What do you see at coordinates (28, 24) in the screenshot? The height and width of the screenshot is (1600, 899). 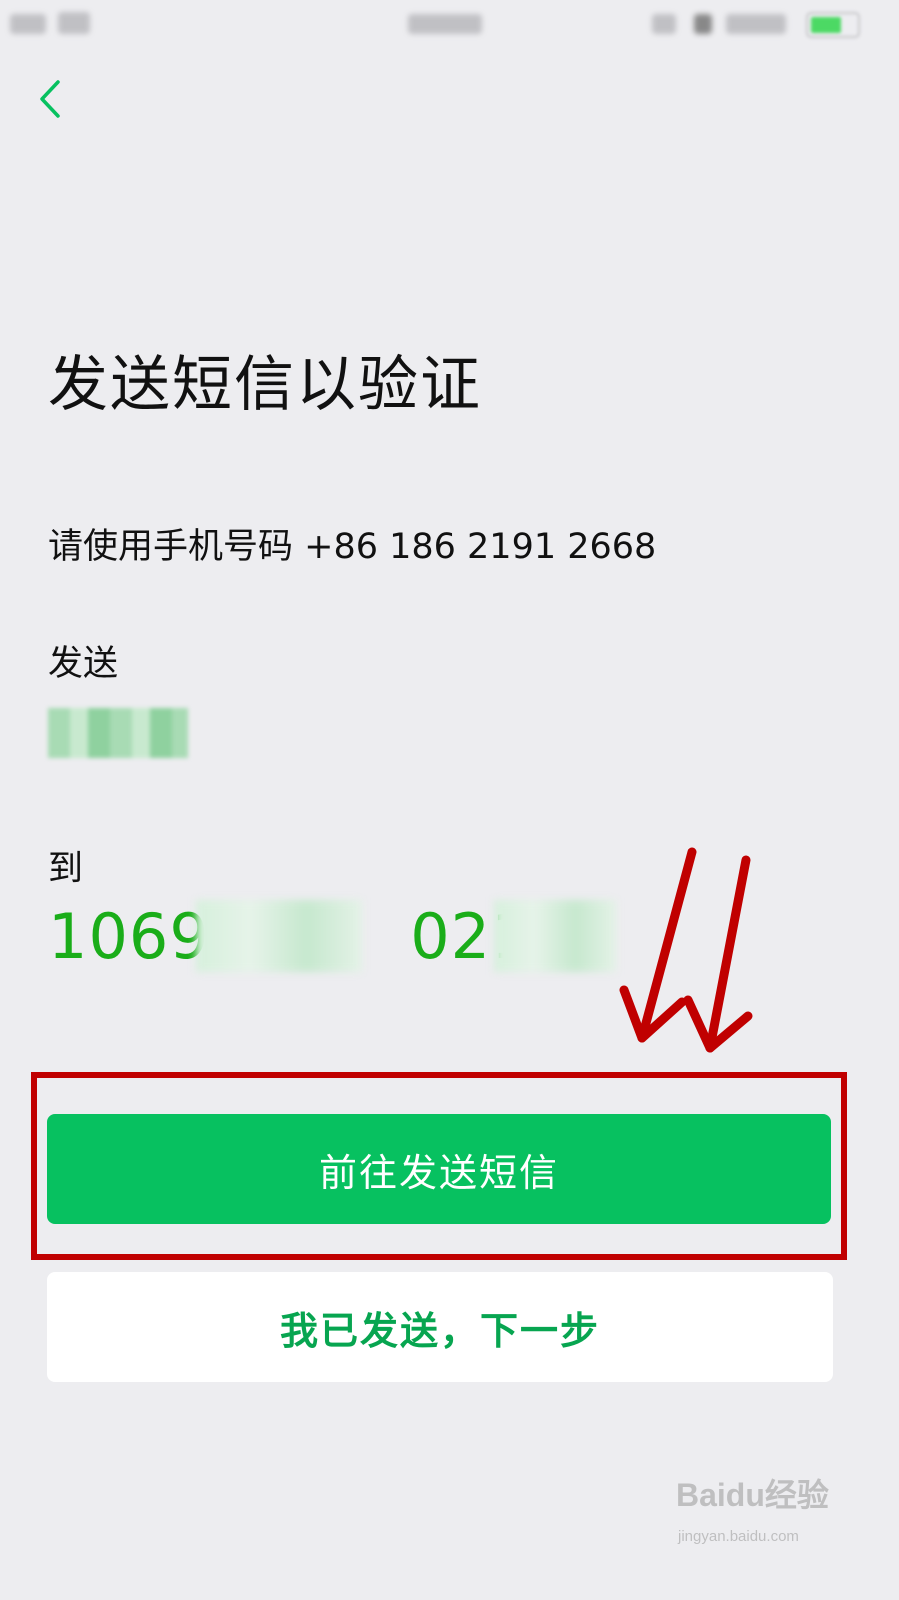 I see `signal-icon` at bounding box center [28, 24].